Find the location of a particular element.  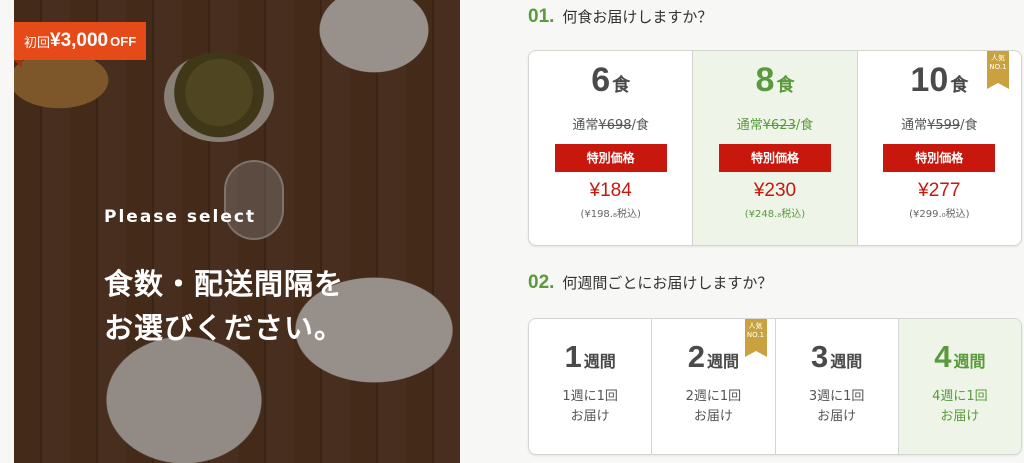

interval-description-line1: 4週に1回 is located at coordinates (960, 396).